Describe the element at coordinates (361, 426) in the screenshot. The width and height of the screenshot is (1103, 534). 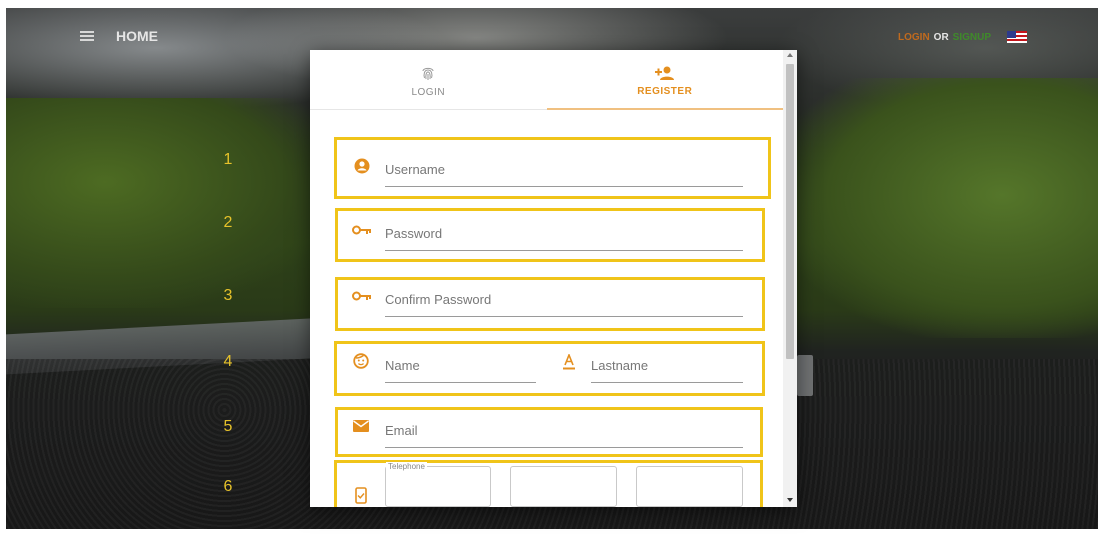
I see `mail-icon` at that location.